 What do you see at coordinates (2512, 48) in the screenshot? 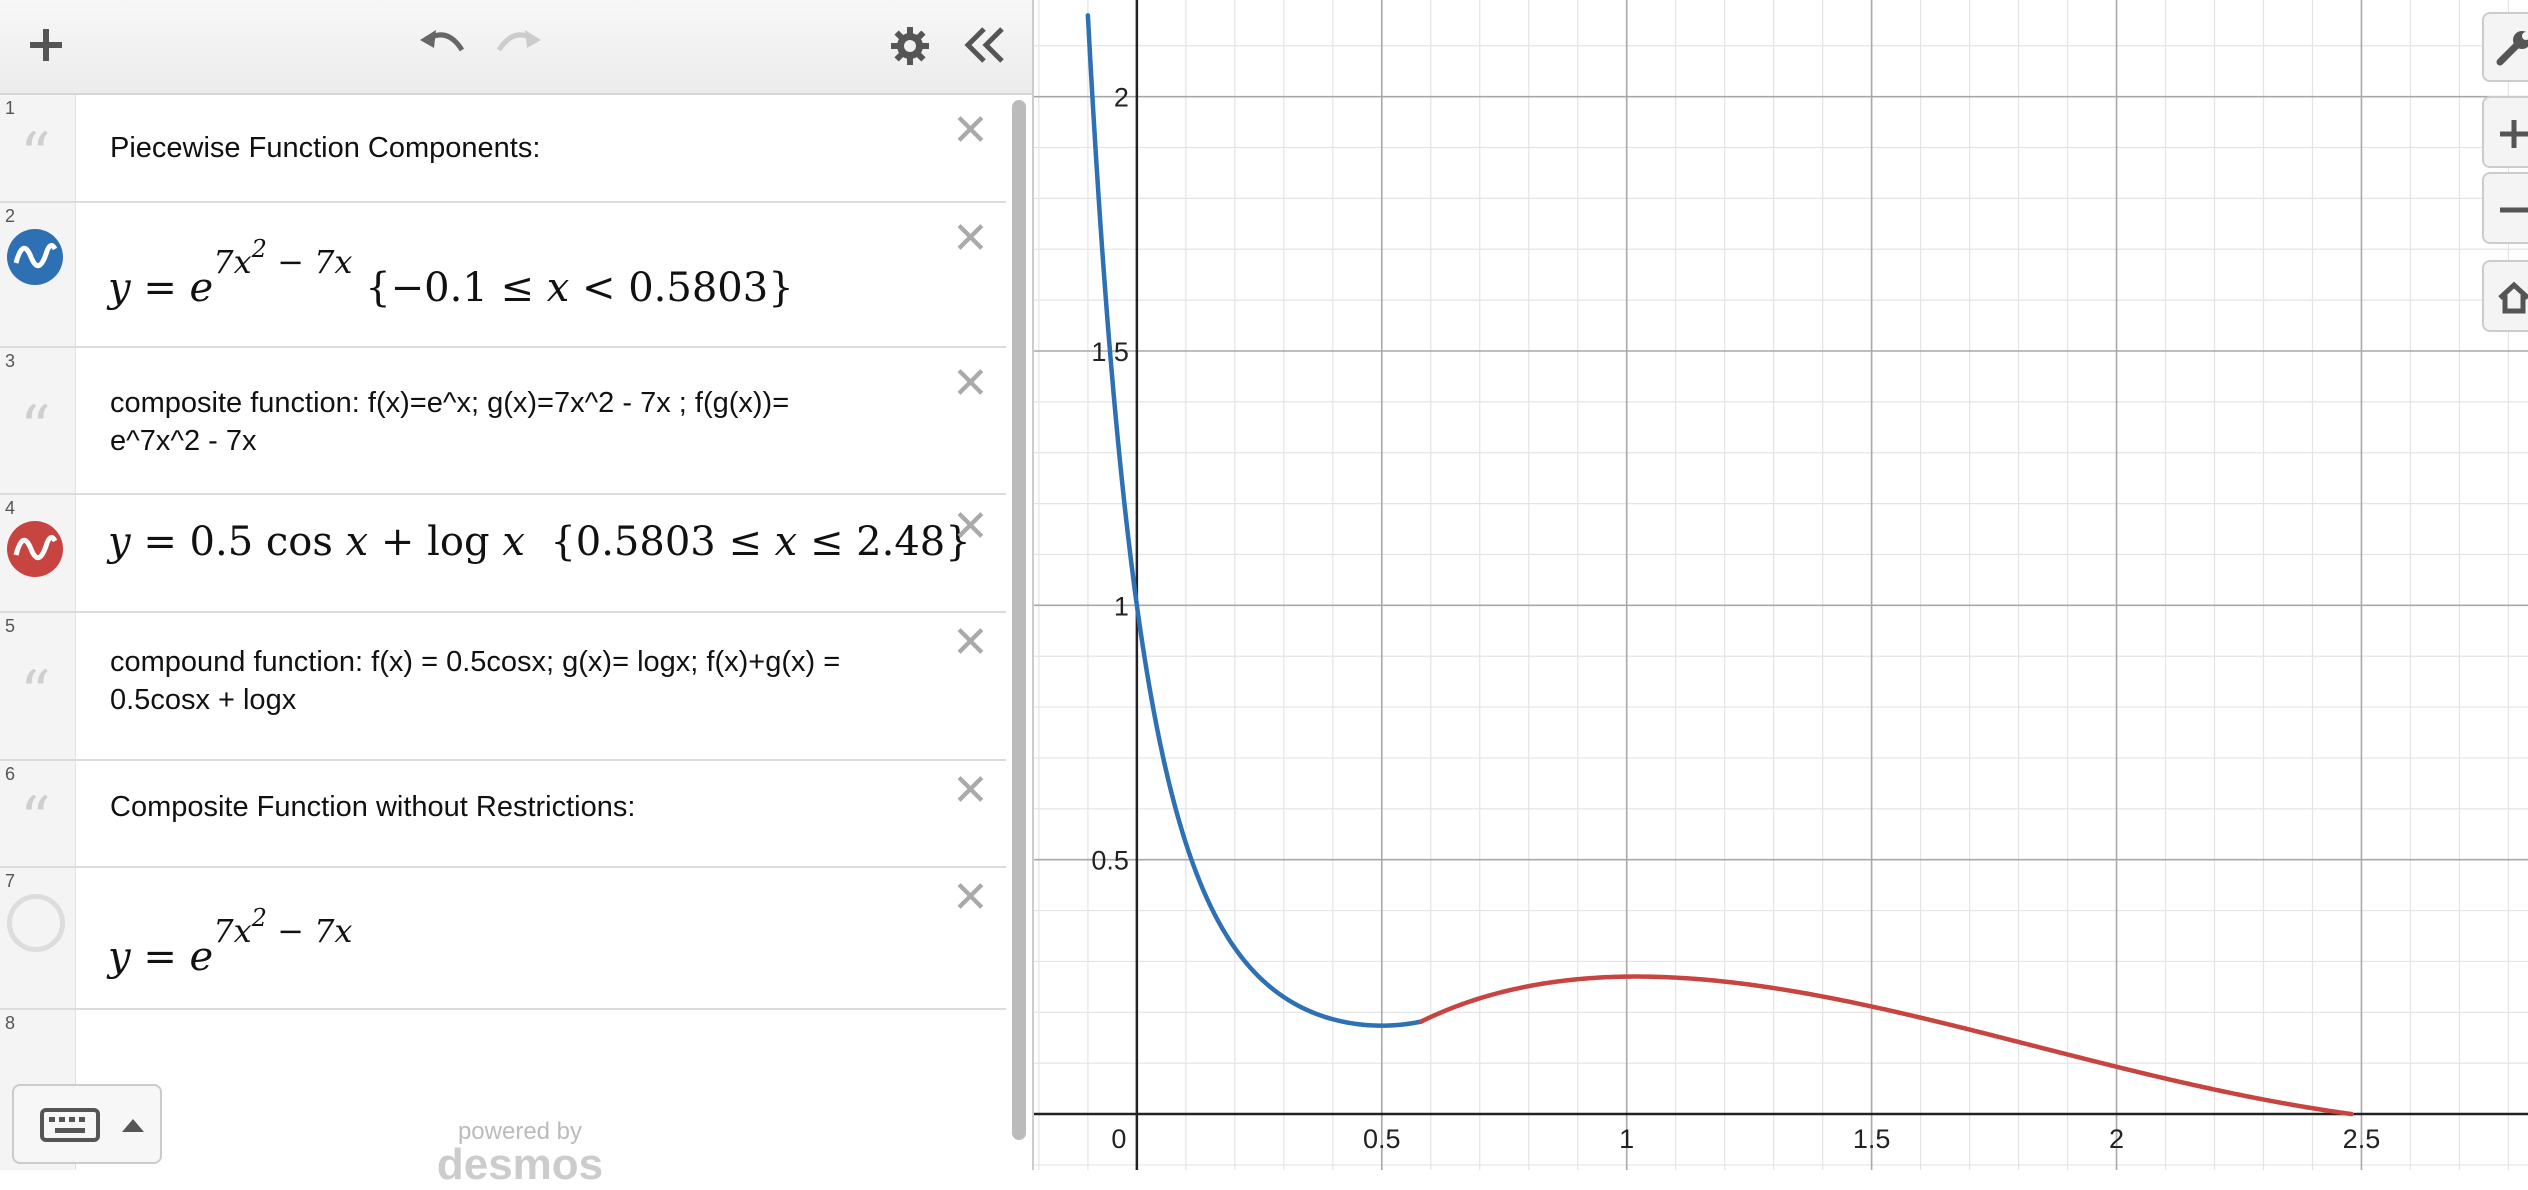
I see `wrench-icon` at bounding box center [2512, 48].